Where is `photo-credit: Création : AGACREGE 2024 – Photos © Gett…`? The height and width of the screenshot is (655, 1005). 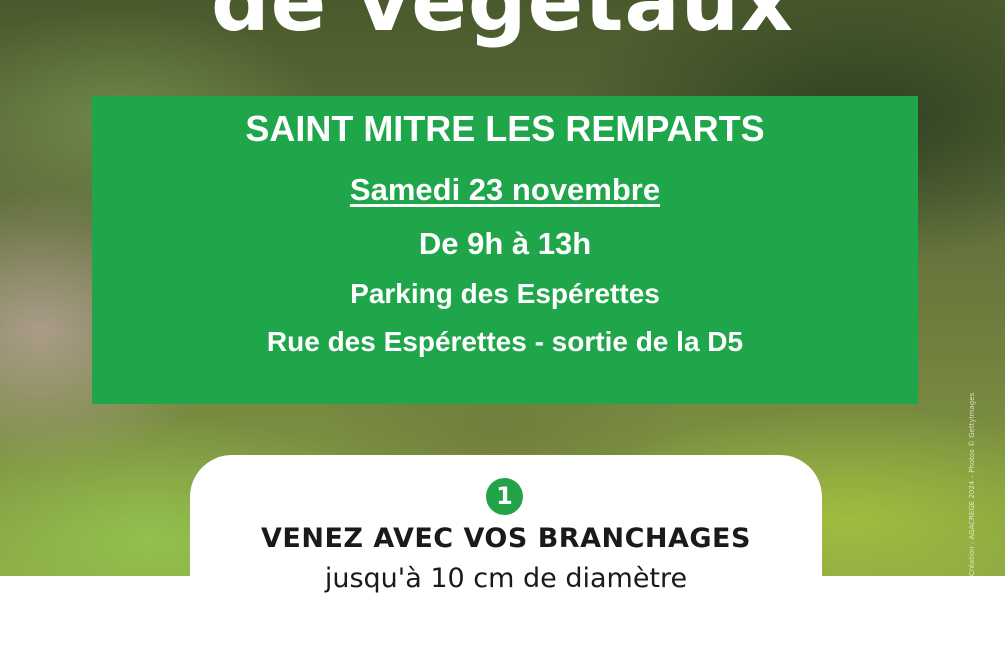 photo-credit: Création : AGACREGE 2024 – Photos © Gett… is located at coordinates (972, 484).